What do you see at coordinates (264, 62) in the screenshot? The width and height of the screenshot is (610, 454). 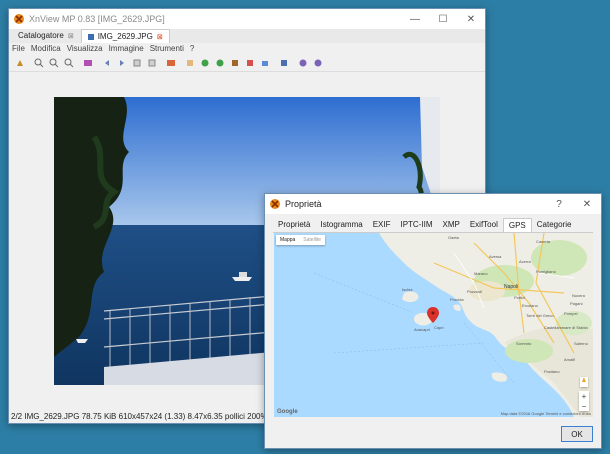 I see `resize-icon` at bounding box center [264, 62].